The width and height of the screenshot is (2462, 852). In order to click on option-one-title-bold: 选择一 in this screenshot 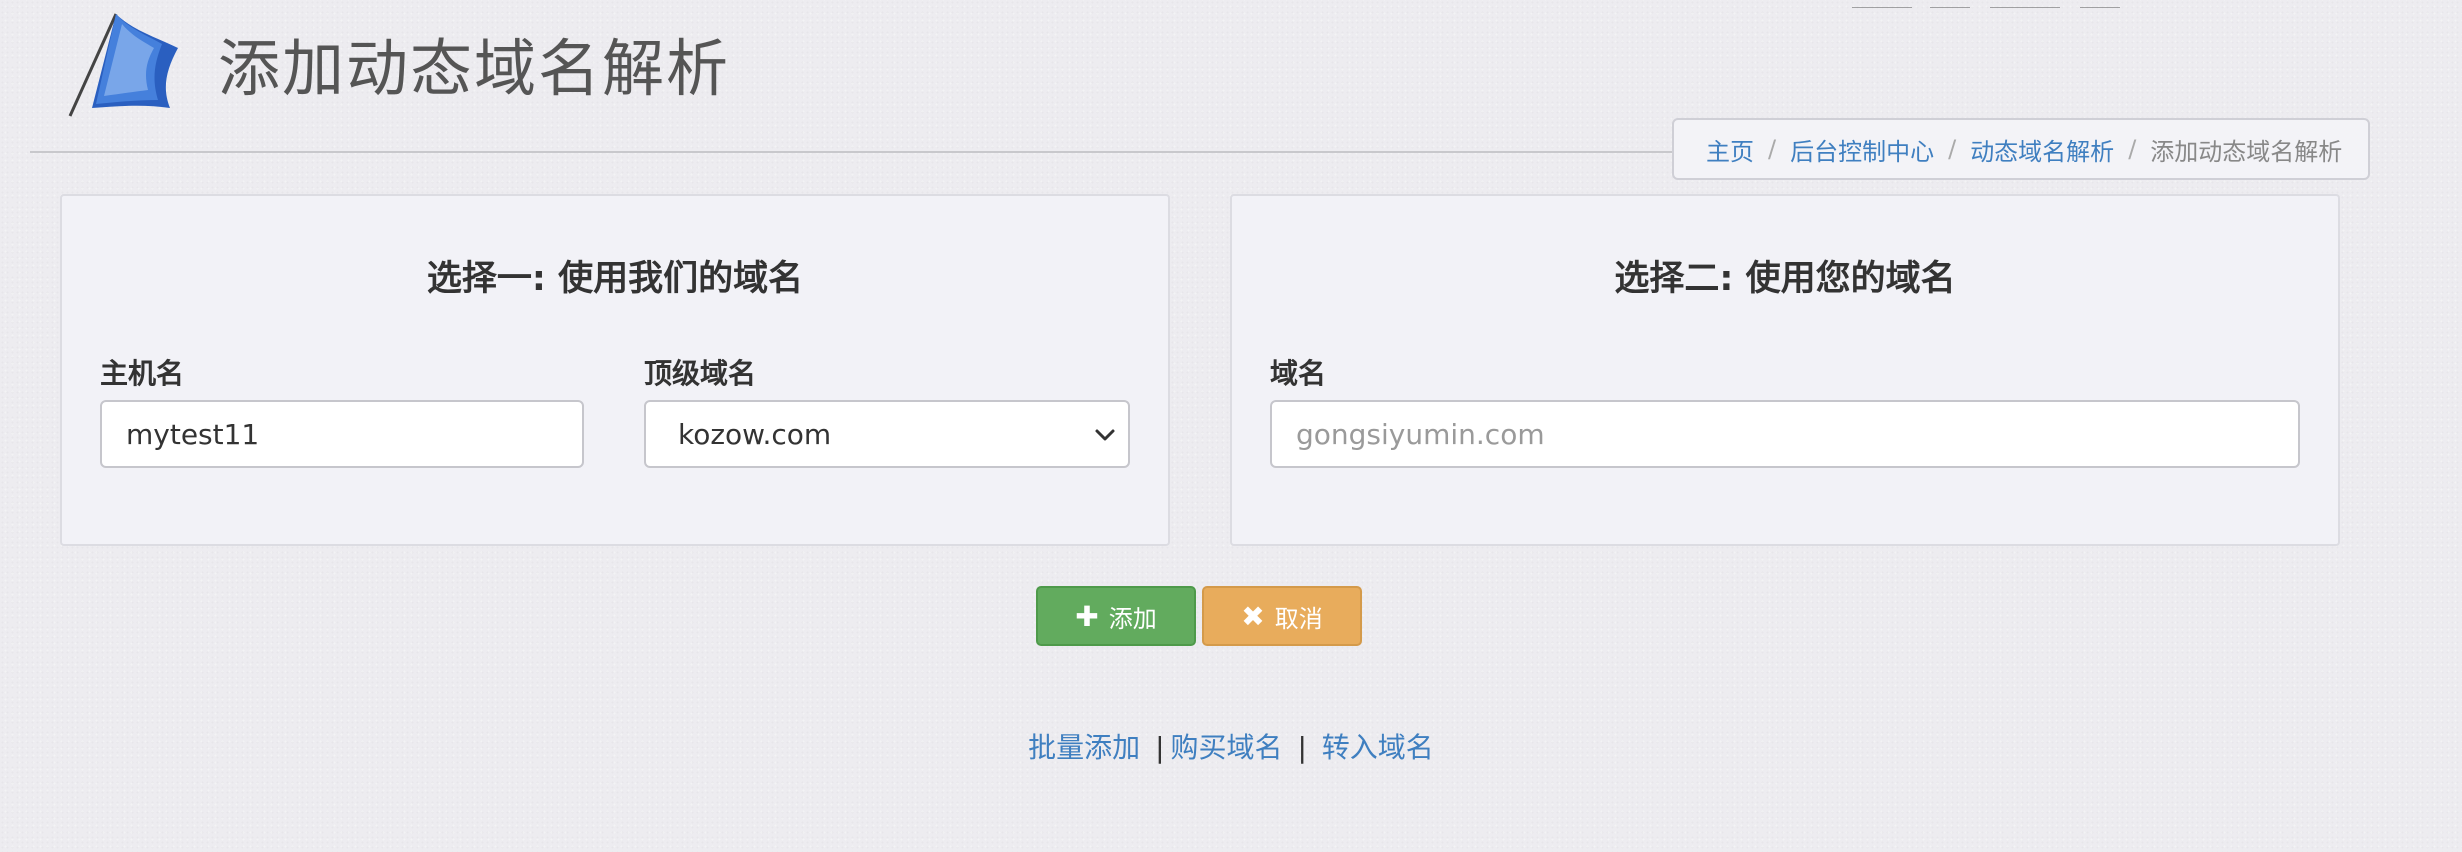, I will do `click(479, 279)`.